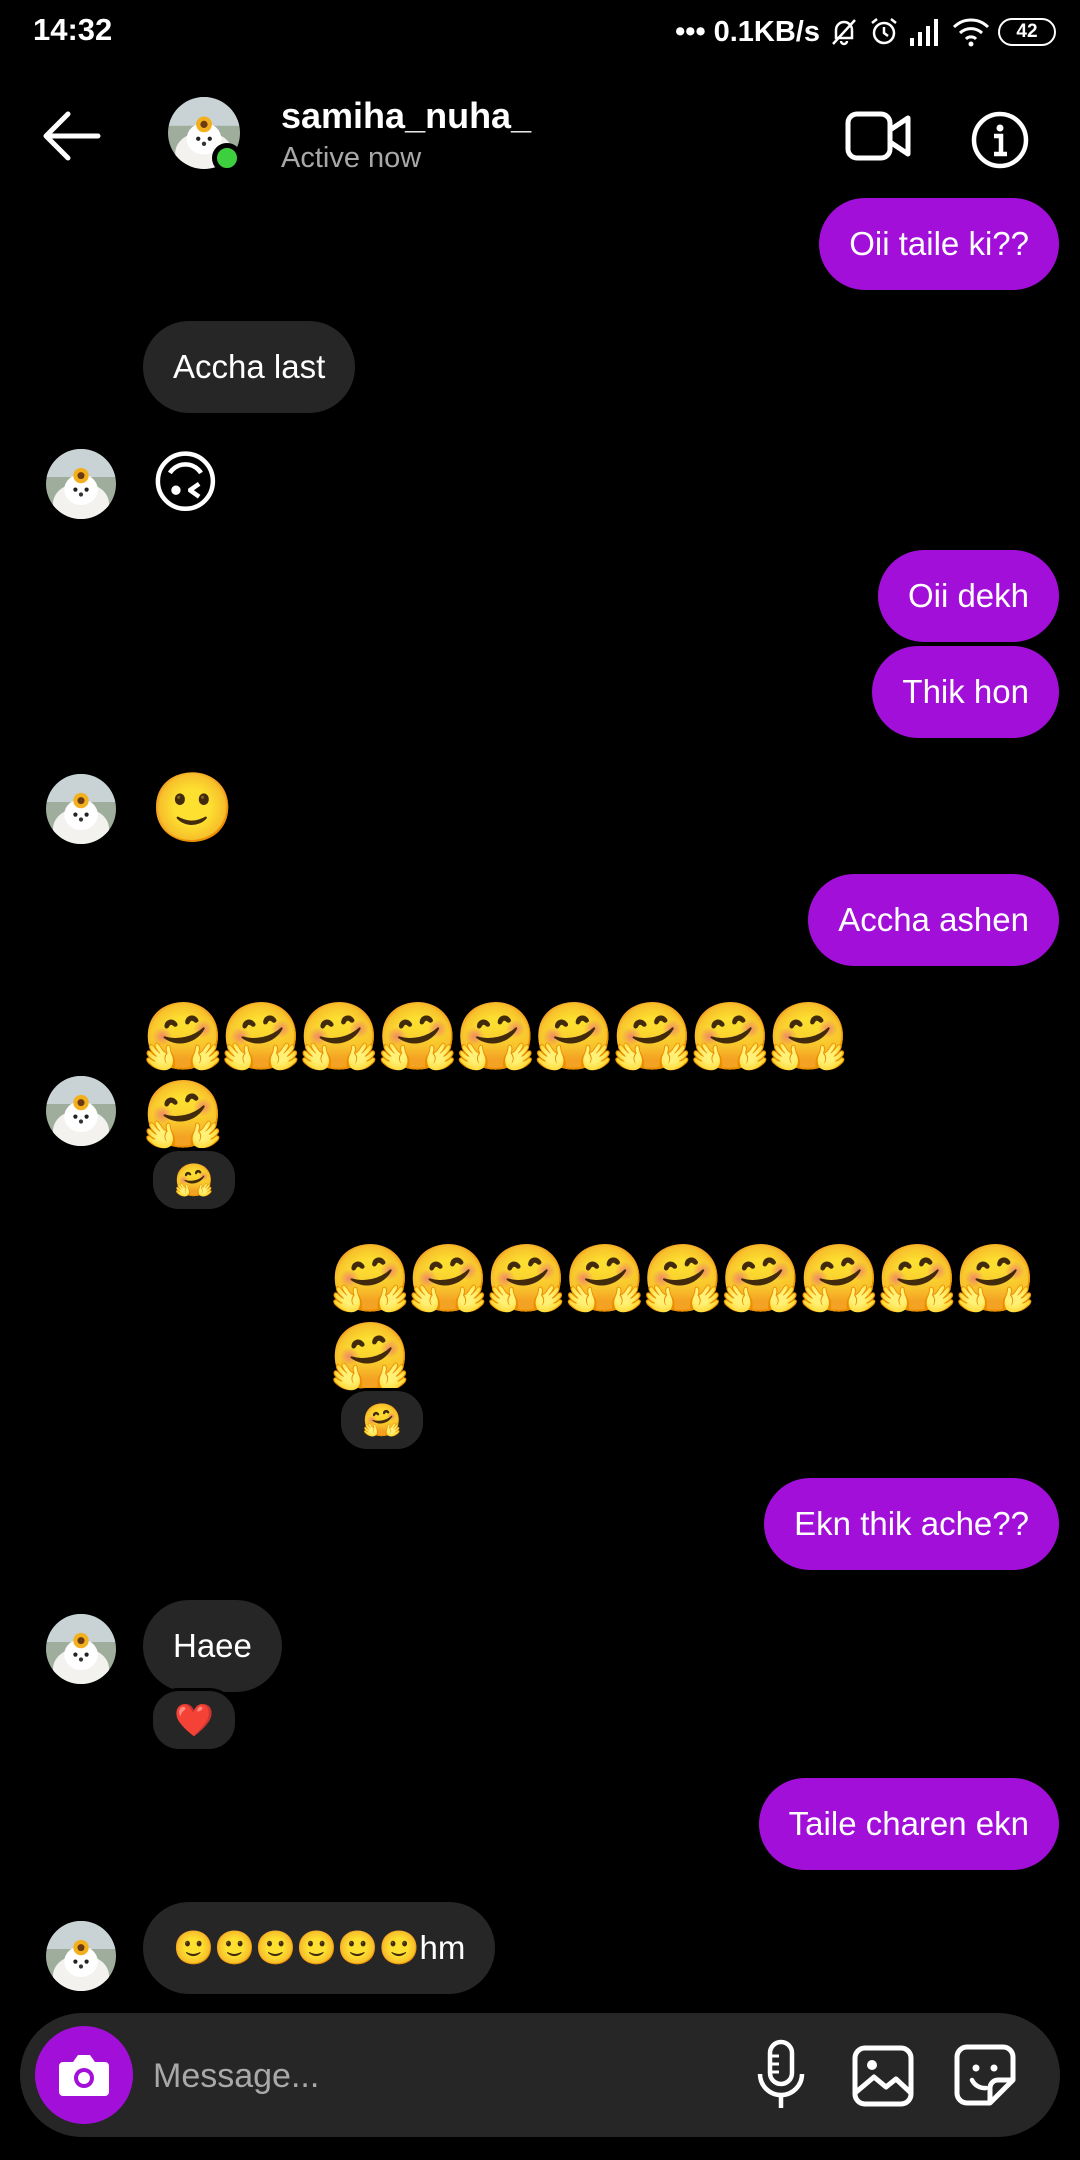 Image resolution: width=1080 pixels, height=2160 pixels. I want to click on mute-bell-icon, so click(844, 32).